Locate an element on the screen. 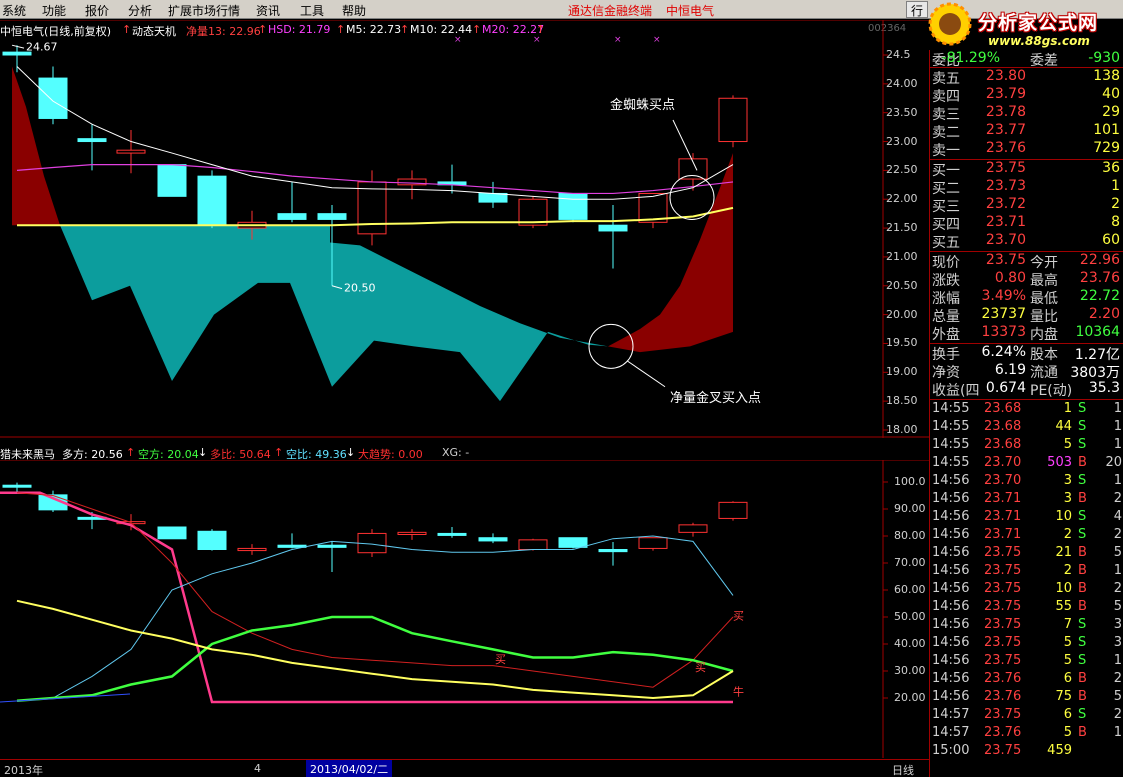  y-tick-label: 20.00 is located at coordinates (902, 314).